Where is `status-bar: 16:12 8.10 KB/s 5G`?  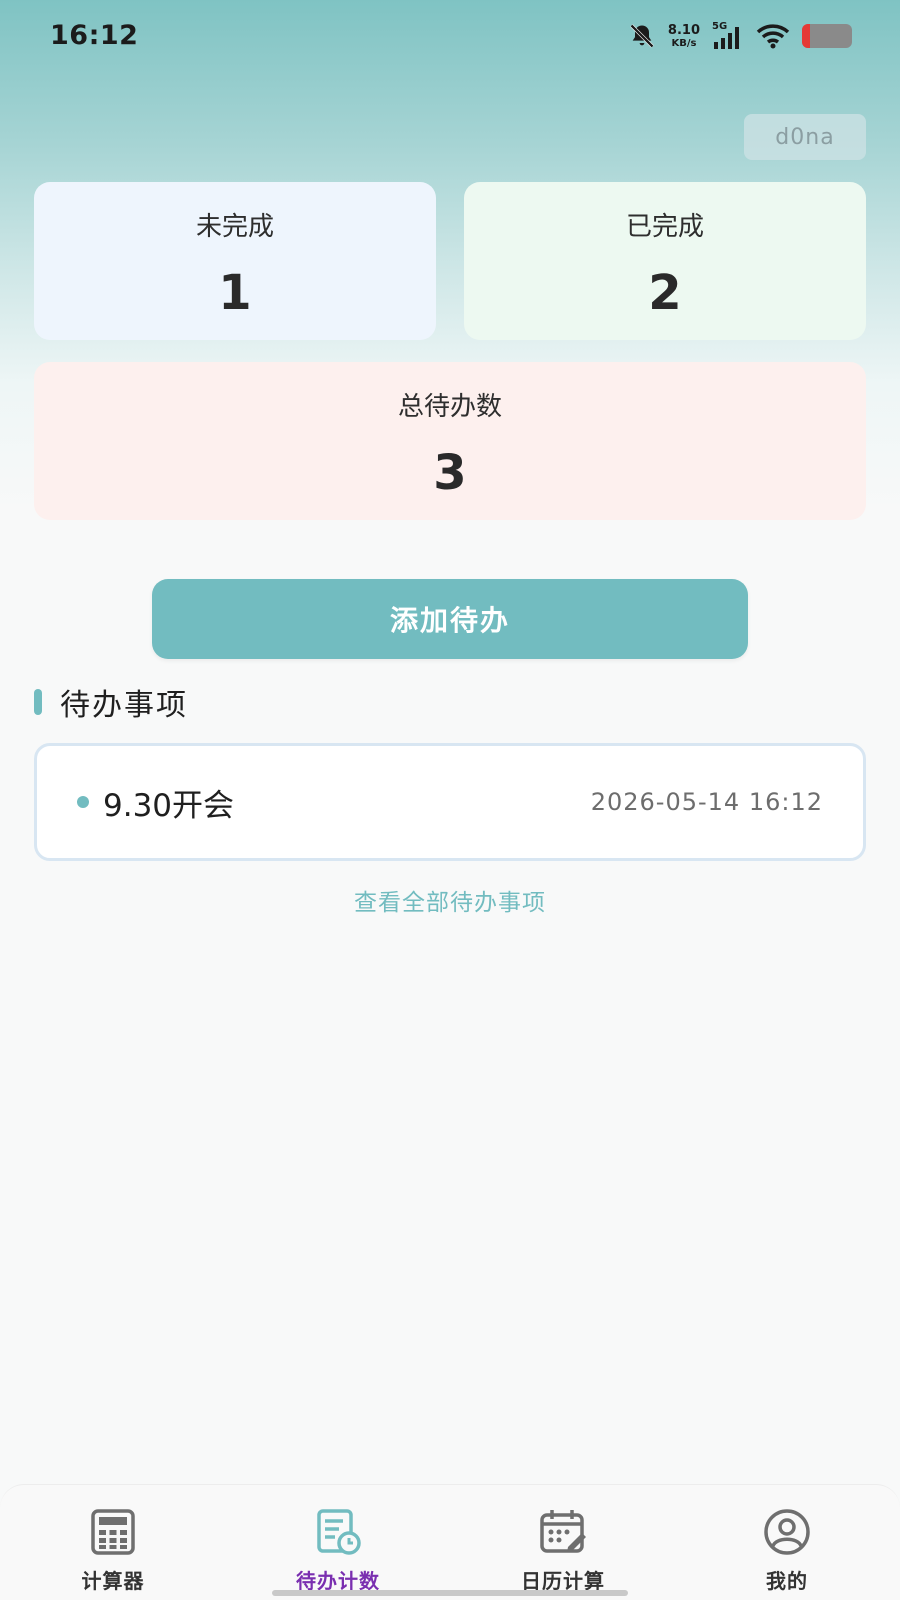
status-bar: 16:12 8.10 KB/s 5G is located at coordinates (450, 40).